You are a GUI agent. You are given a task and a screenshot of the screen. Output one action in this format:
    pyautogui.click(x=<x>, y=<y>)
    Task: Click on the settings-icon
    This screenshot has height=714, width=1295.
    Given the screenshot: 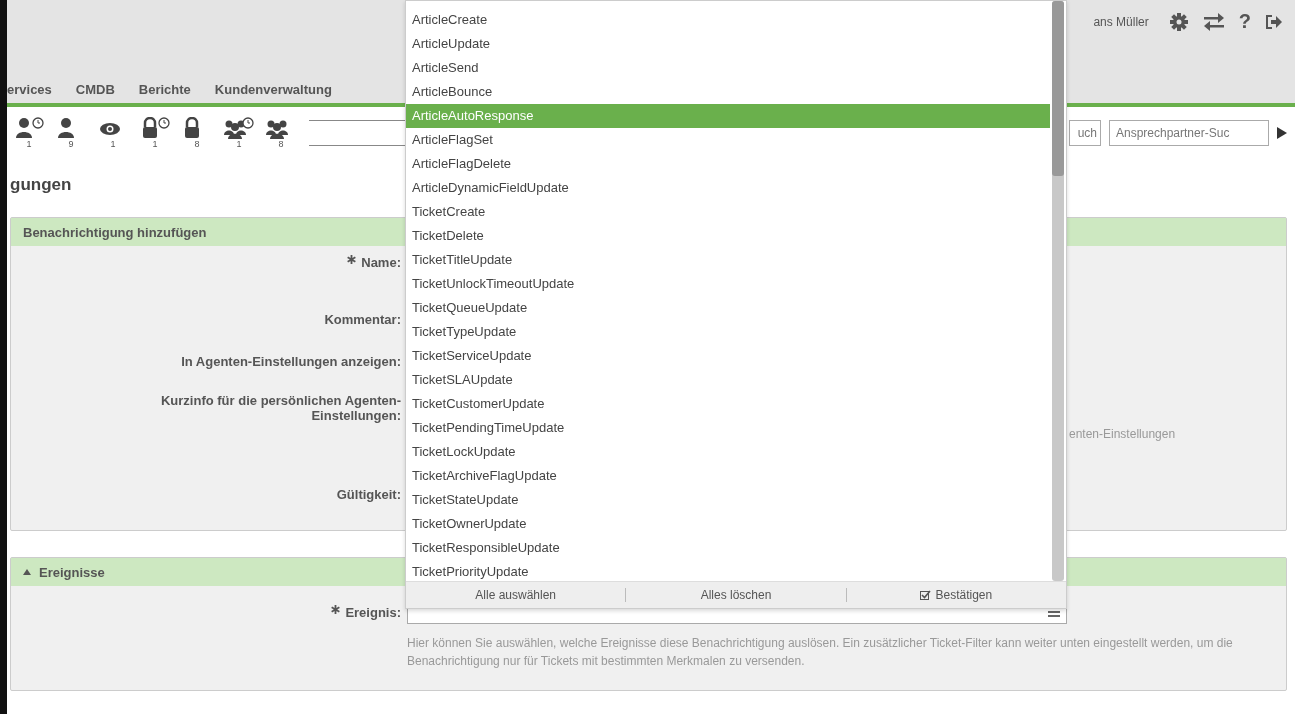 What is the action you would take?
    pyautogui.click(x=1178, y=21)
    